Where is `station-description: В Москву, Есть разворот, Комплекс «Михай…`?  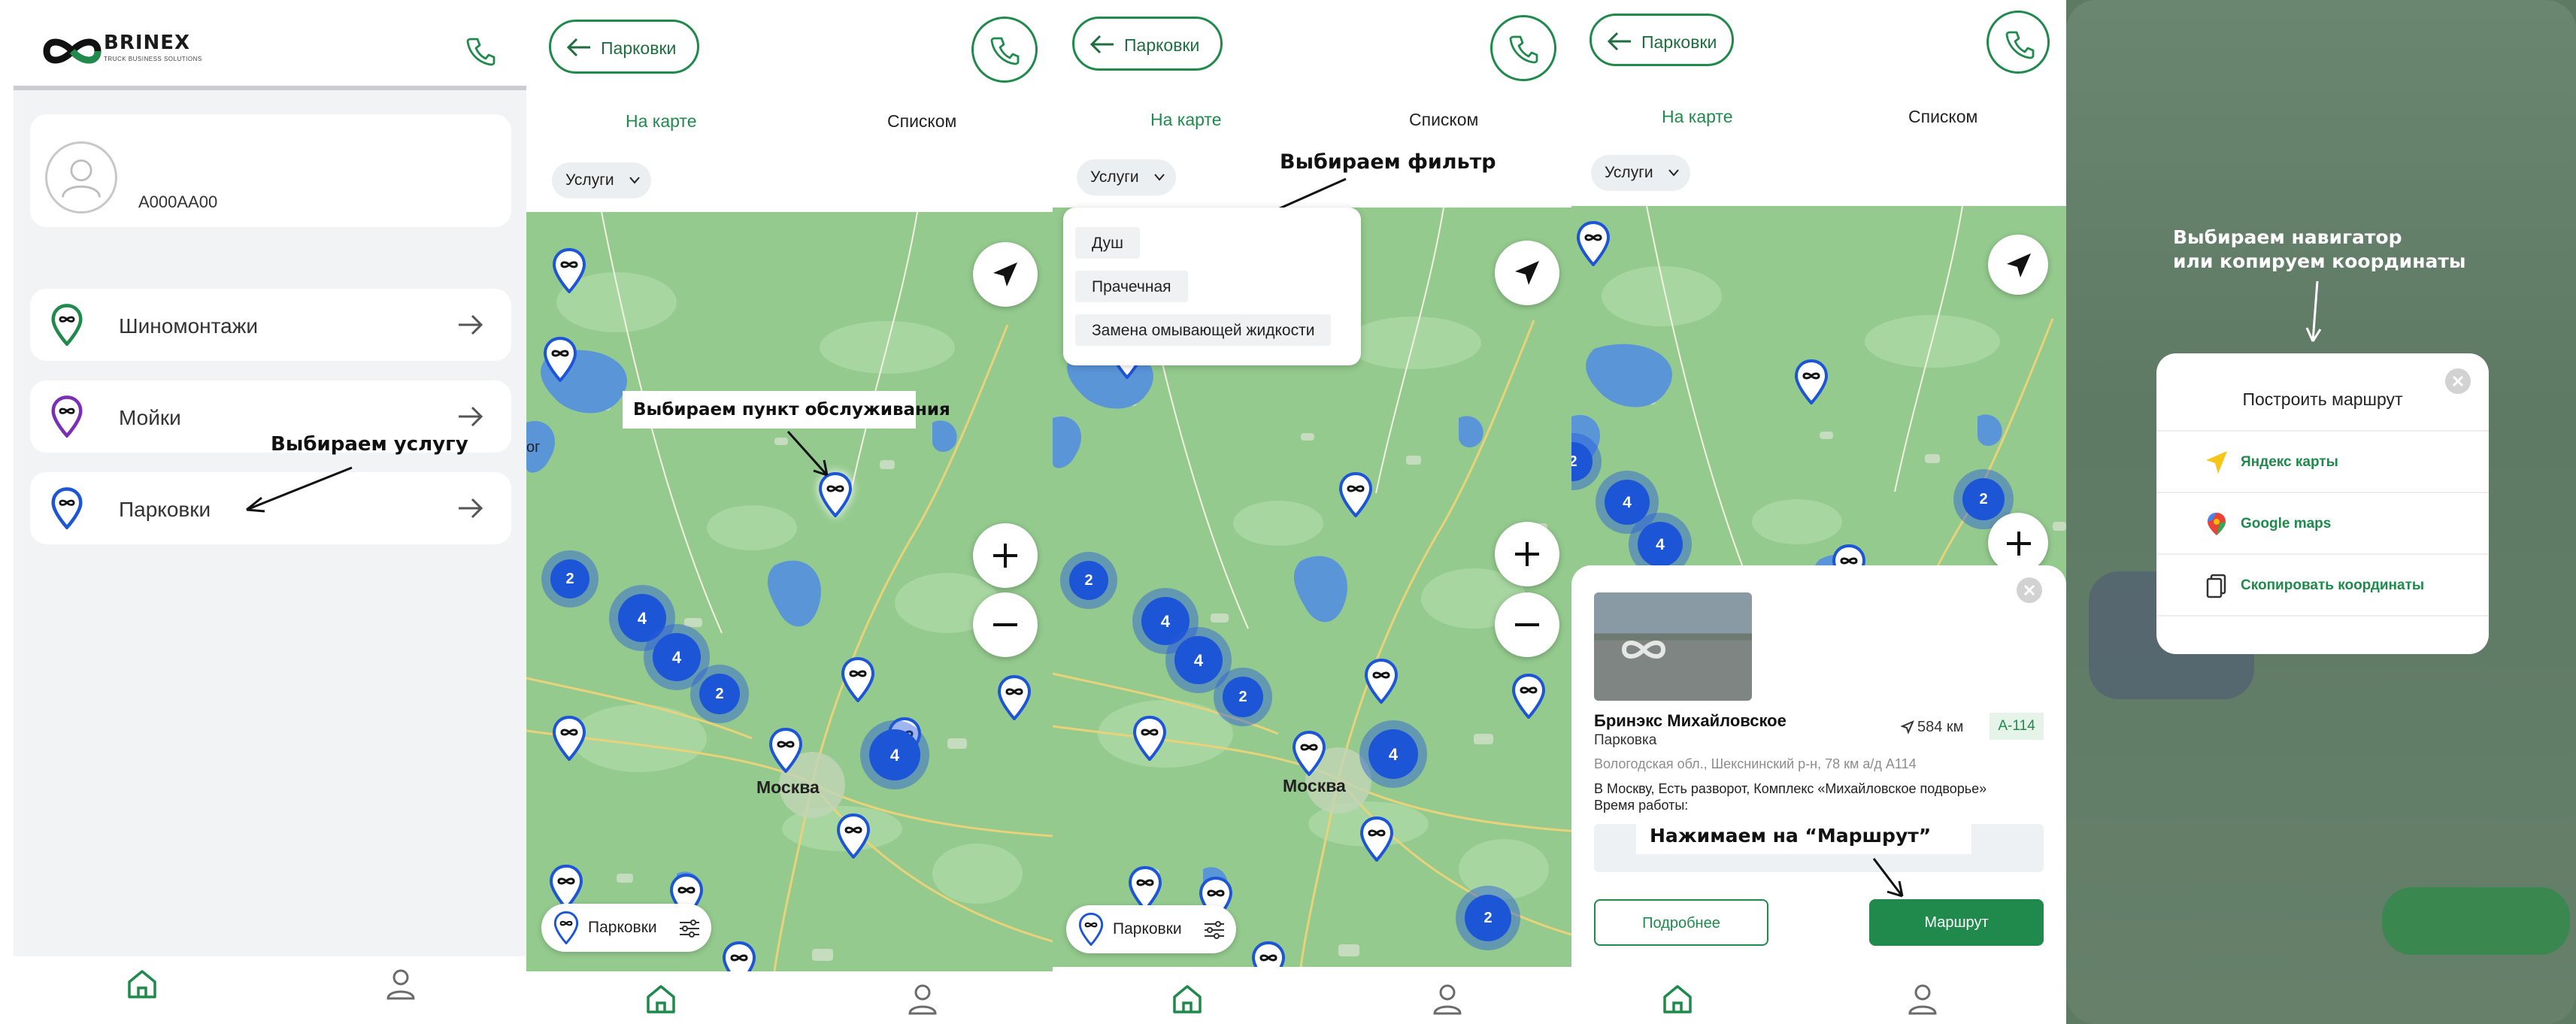 station-description: В Москву, Есть разворот, Комплекс «Михай… is located at coordinates (1819, 796).